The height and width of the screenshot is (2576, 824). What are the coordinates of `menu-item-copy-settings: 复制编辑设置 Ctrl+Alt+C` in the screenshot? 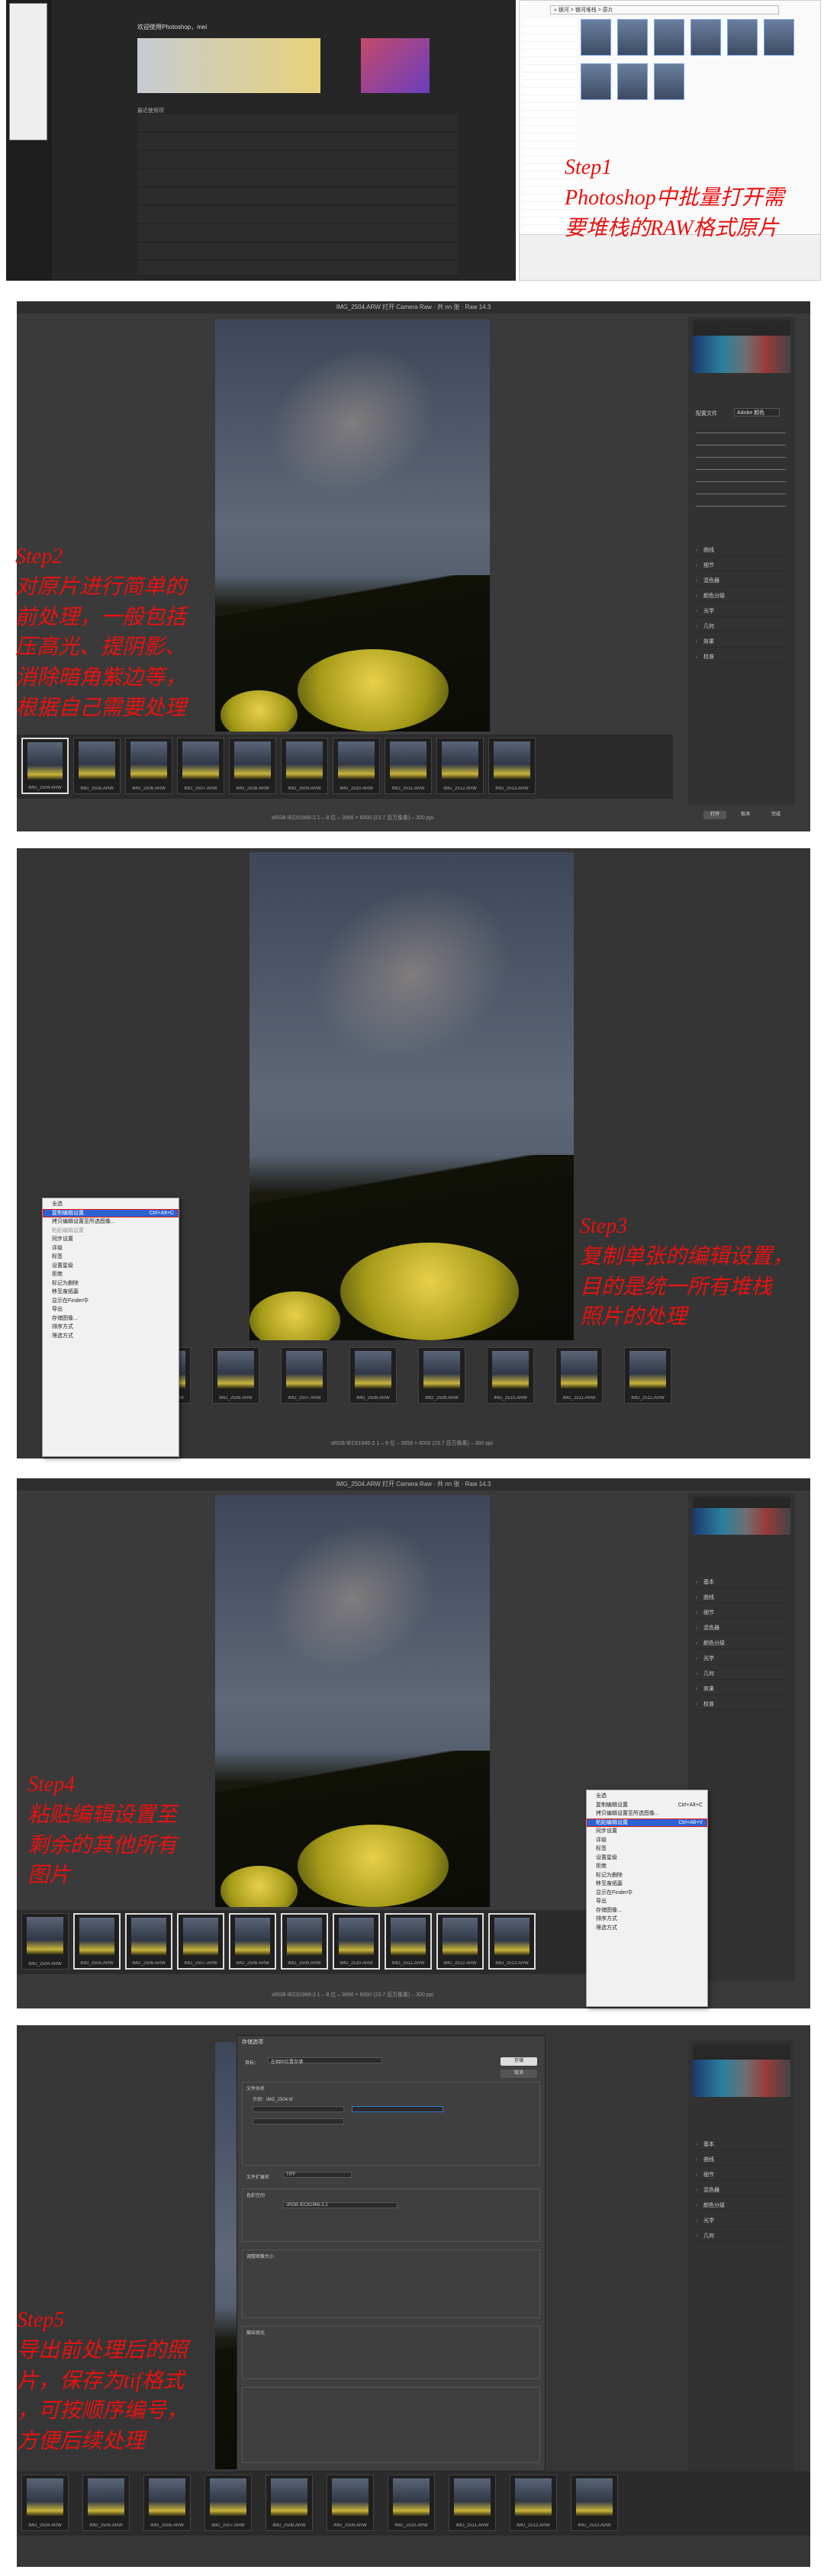 It's located at (647, 1805).